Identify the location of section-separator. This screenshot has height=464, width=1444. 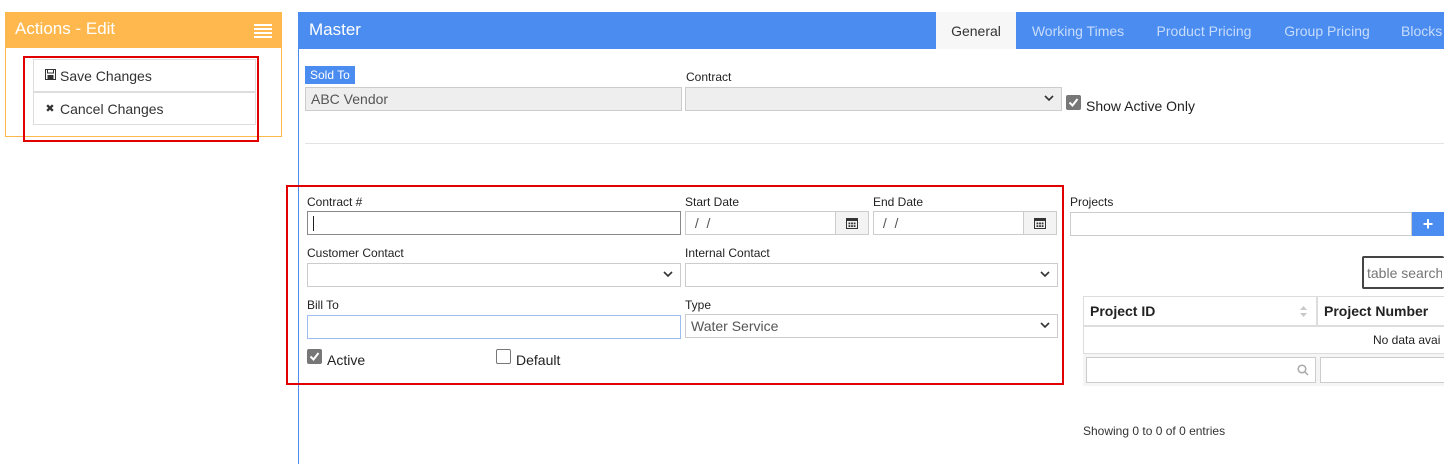
(874, 143).